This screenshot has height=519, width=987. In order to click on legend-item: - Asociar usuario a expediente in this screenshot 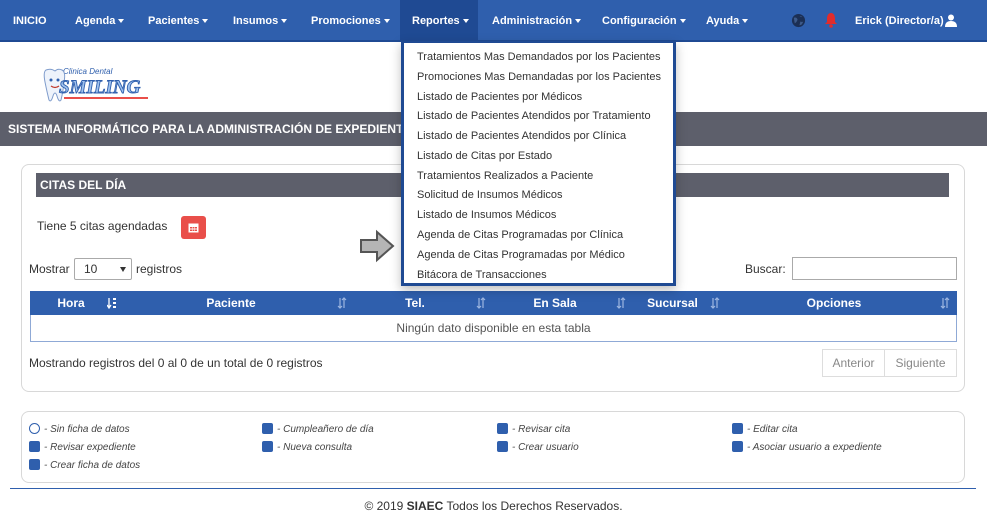, I will do `click(807, 447)`.